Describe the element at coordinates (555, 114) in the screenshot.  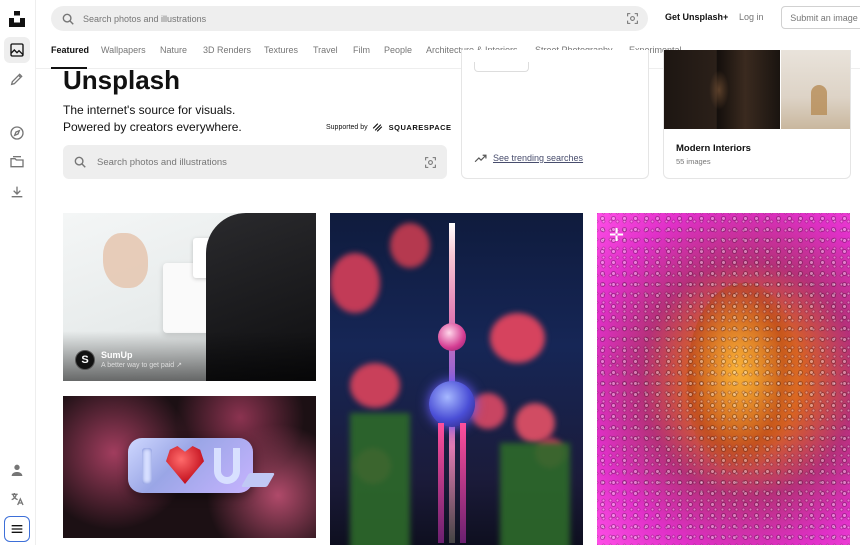
I see `trending-card: See trending searches` at that location.